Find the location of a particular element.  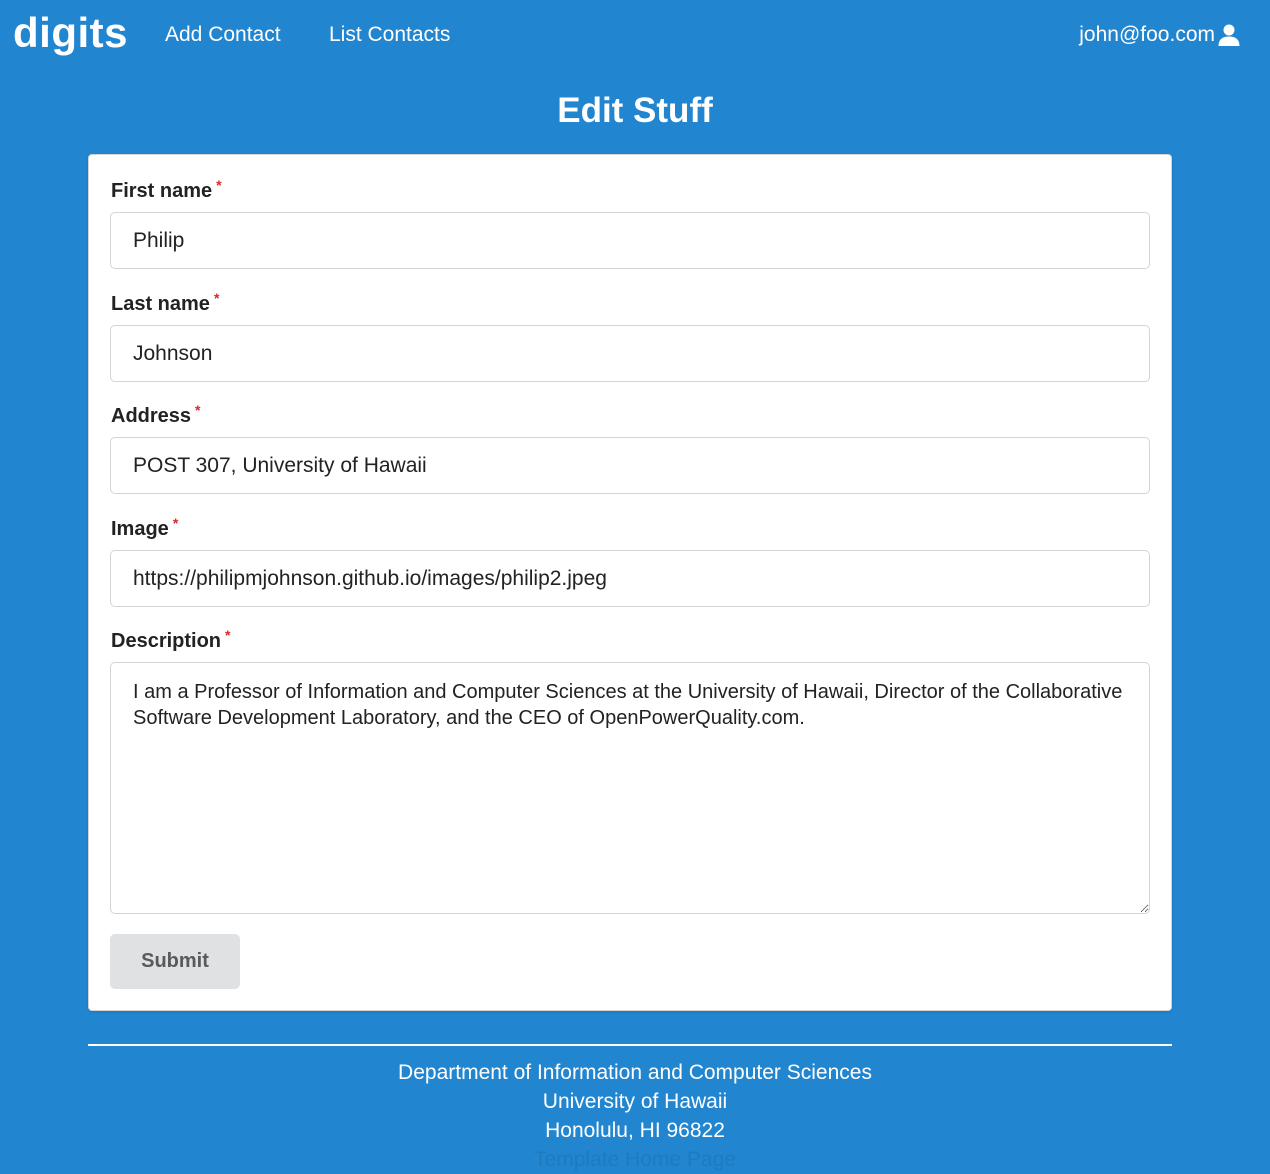

address-label-text: Address is located at coordinates (151, 416).